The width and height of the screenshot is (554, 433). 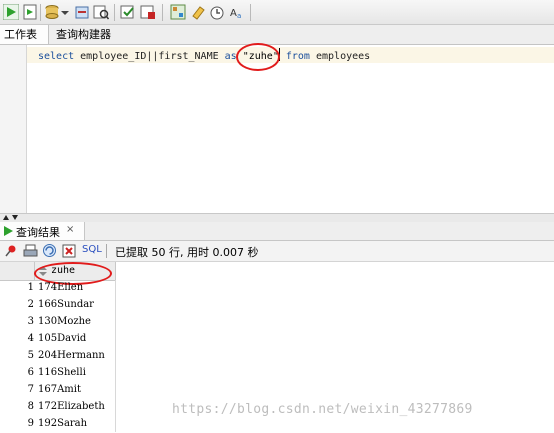 What do you see at coordinates (69, 251) in the screenshot?
I see `clear-results-icon` at bounding box center [69, 251].